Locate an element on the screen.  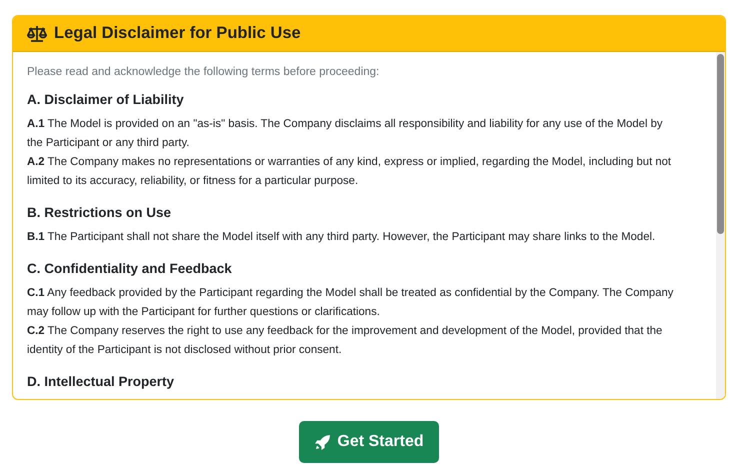
section-heading: B. Restrictions on Use is located at coordinates (99, 212).